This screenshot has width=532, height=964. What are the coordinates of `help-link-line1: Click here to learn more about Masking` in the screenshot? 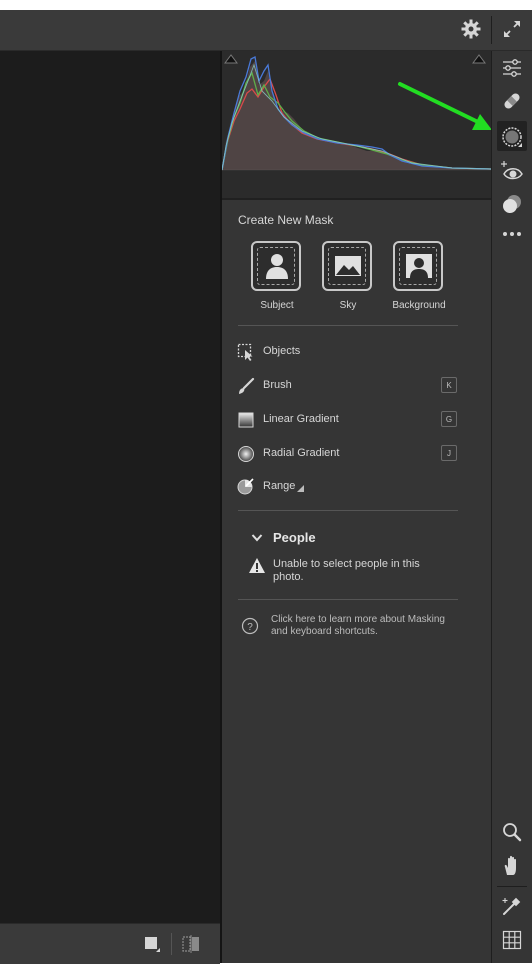 It's located at (358, 619).